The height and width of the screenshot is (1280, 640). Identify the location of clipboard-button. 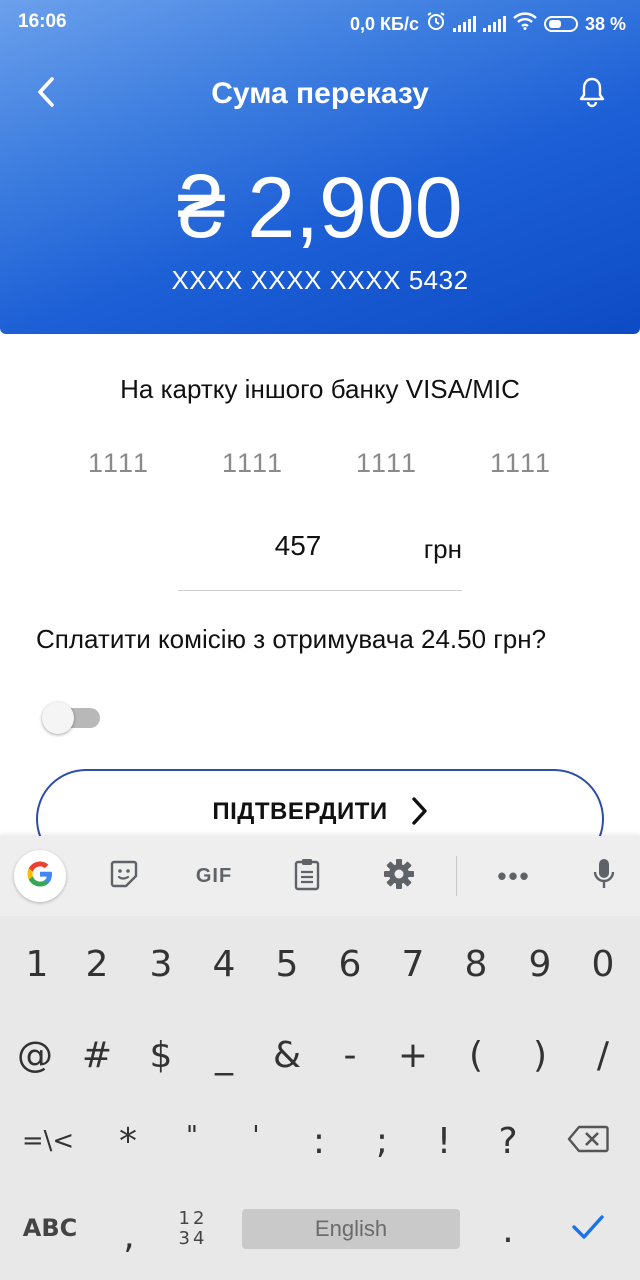
(307, 876).